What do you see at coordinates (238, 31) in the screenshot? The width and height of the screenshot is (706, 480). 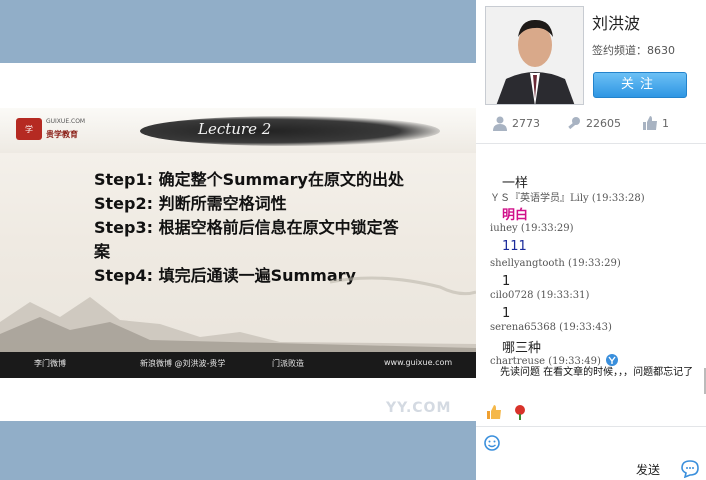 I see `video-top-background` at bounding box center [238, 31].